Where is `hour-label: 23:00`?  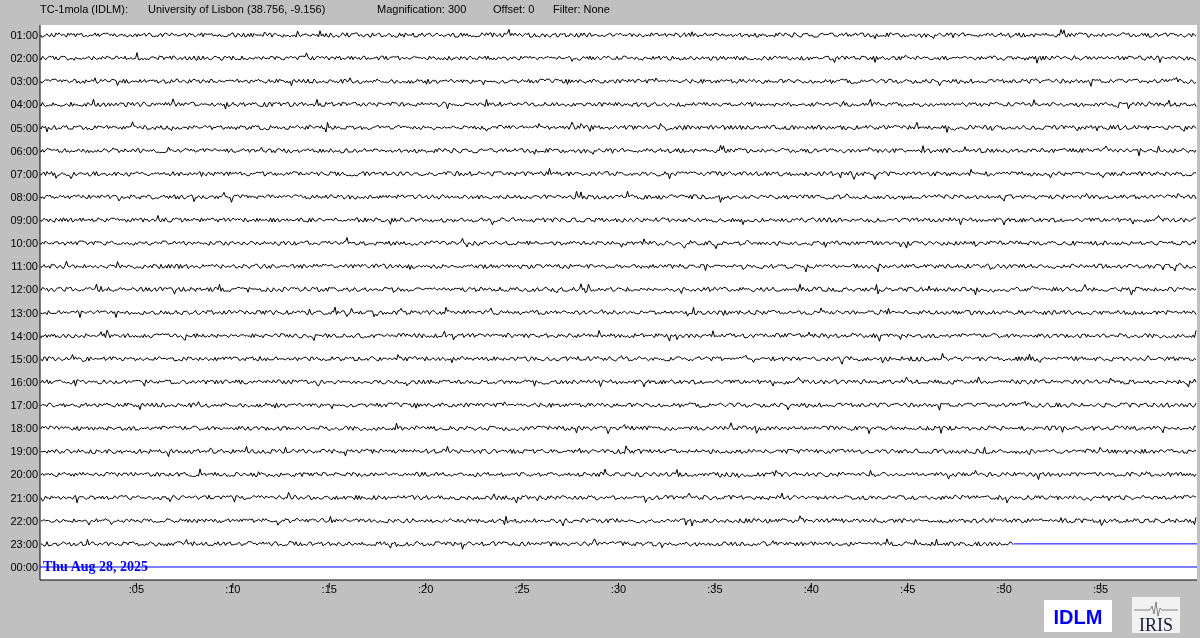 hour-label: 23:00 is located at coordinates (24, 543).